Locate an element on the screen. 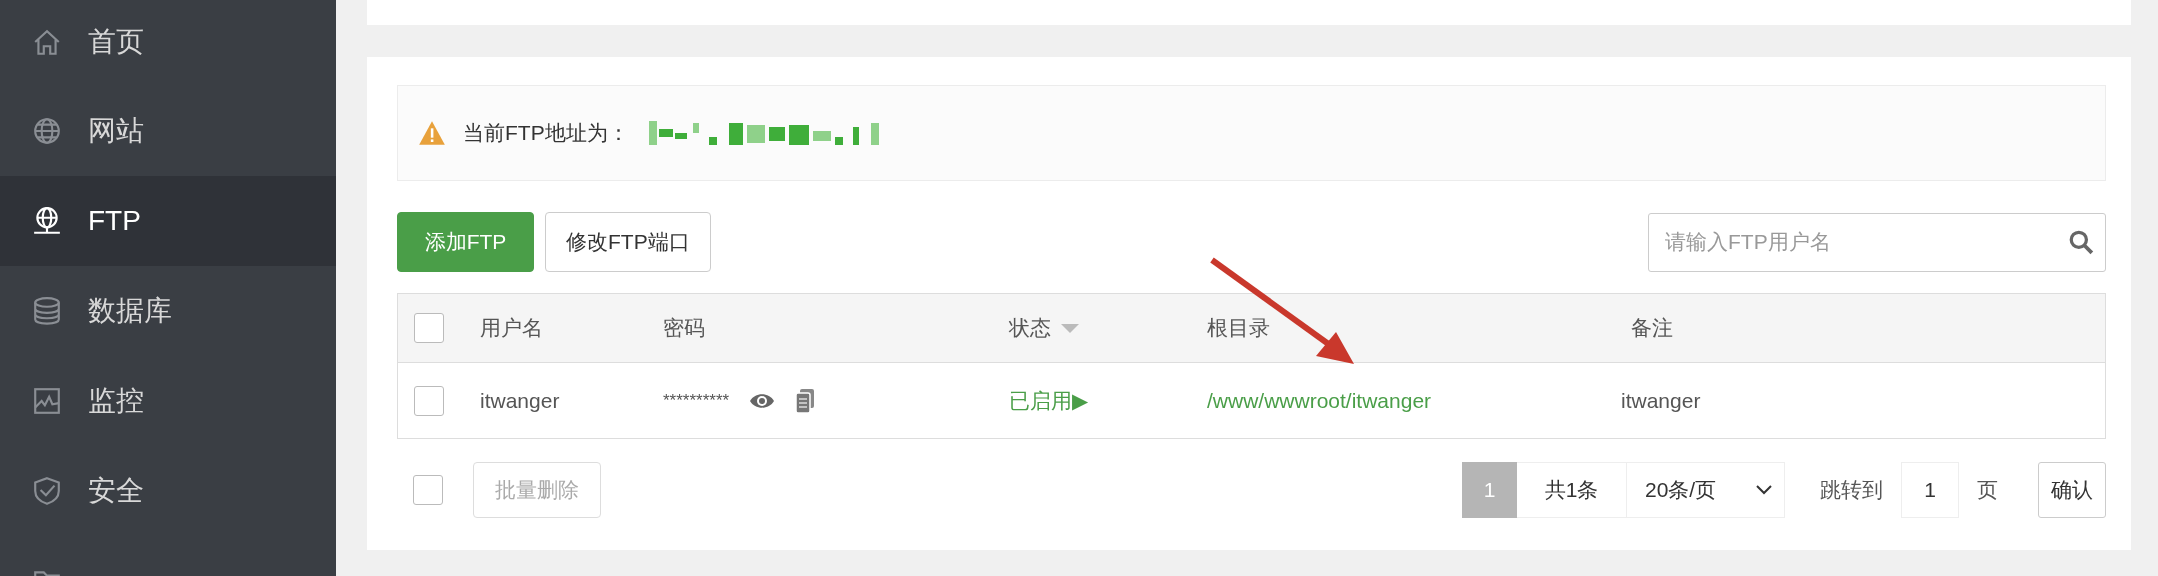 The height and width of the screenshot is (576, 2158). alert-text: 当前FTP地址为： is located at coordinates (546, 133).